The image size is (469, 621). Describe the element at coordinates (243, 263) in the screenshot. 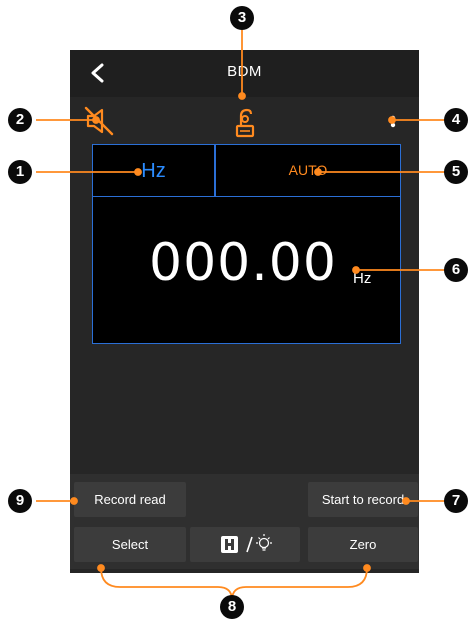

I see `reading-value: 000.00` at that location.